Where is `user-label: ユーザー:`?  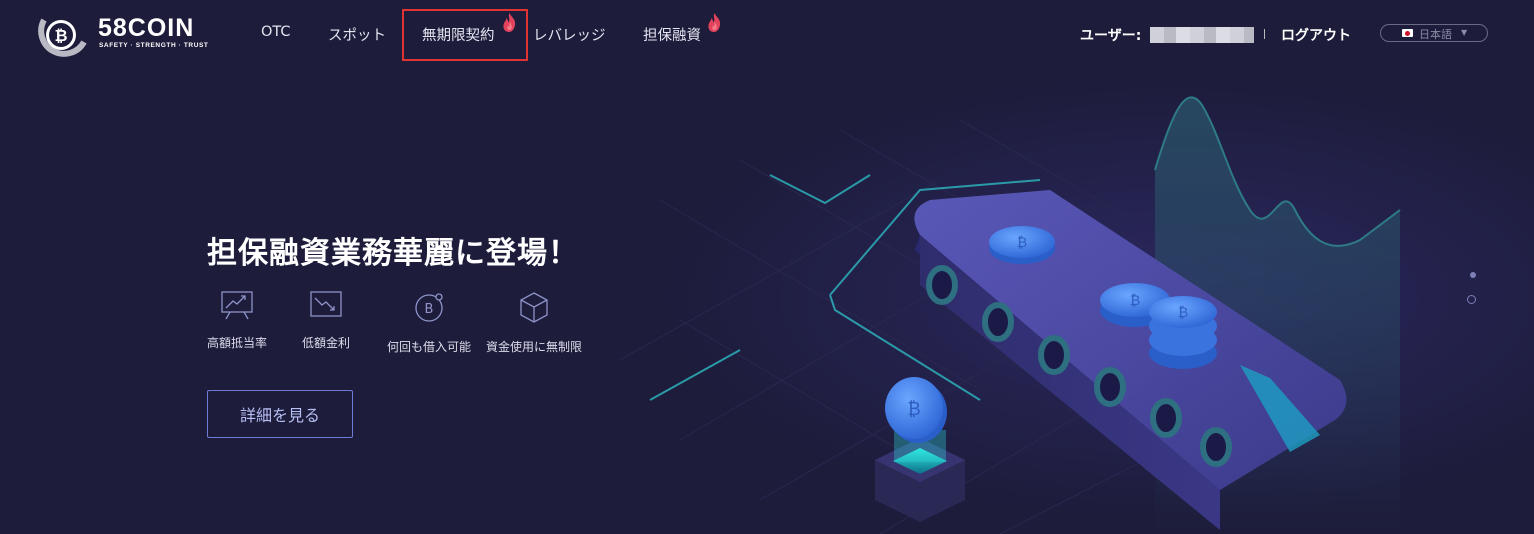 user-label: ユーザー: is located at coordinates (1111, 36).